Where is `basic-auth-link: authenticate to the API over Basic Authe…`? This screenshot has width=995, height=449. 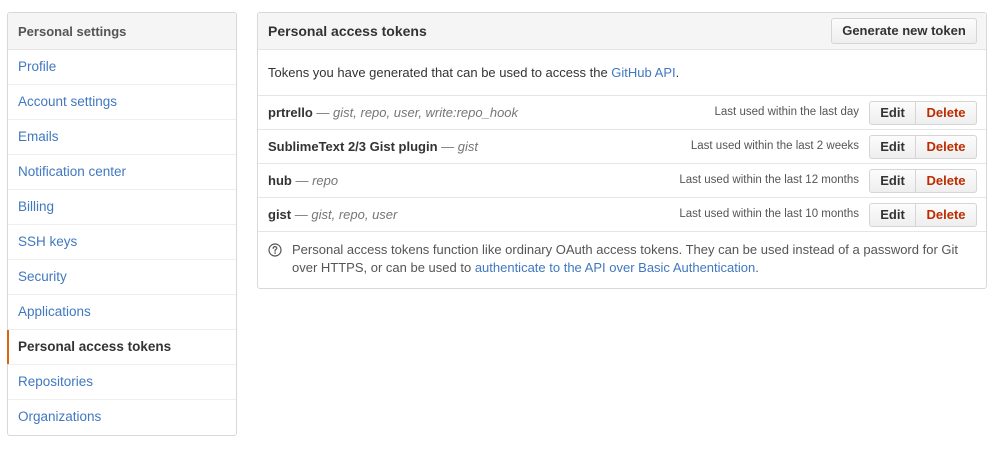 basic-auth-link: authenticate to the API over Basic Authe… is located at coordinates (615, 267).